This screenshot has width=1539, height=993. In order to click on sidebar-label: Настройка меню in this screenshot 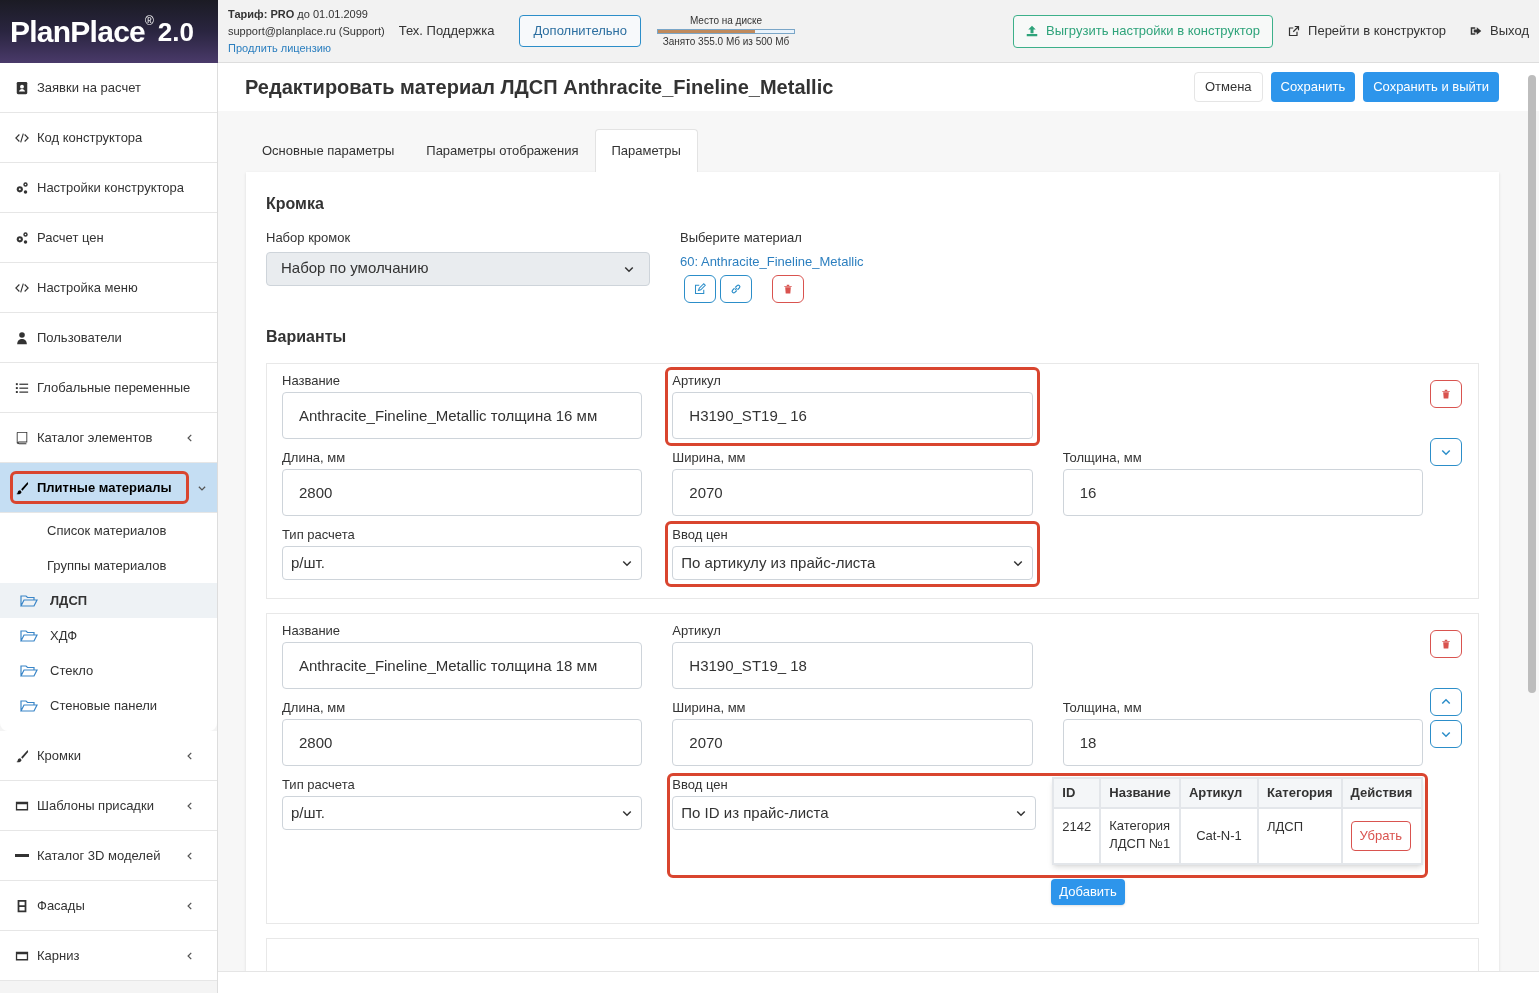, I will do `click(87, 287)`.